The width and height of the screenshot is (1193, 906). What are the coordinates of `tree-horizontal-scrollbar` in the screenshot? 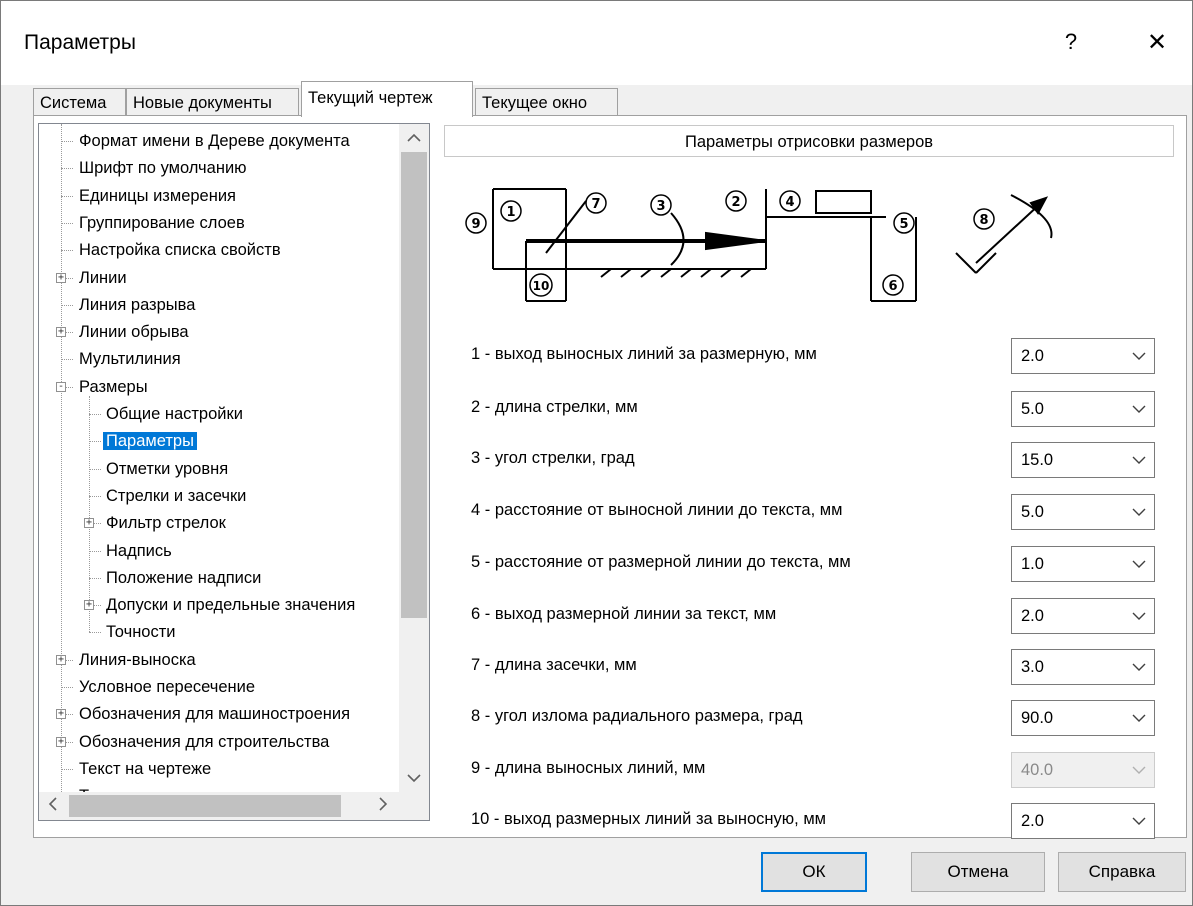 It's located at (219, 806).